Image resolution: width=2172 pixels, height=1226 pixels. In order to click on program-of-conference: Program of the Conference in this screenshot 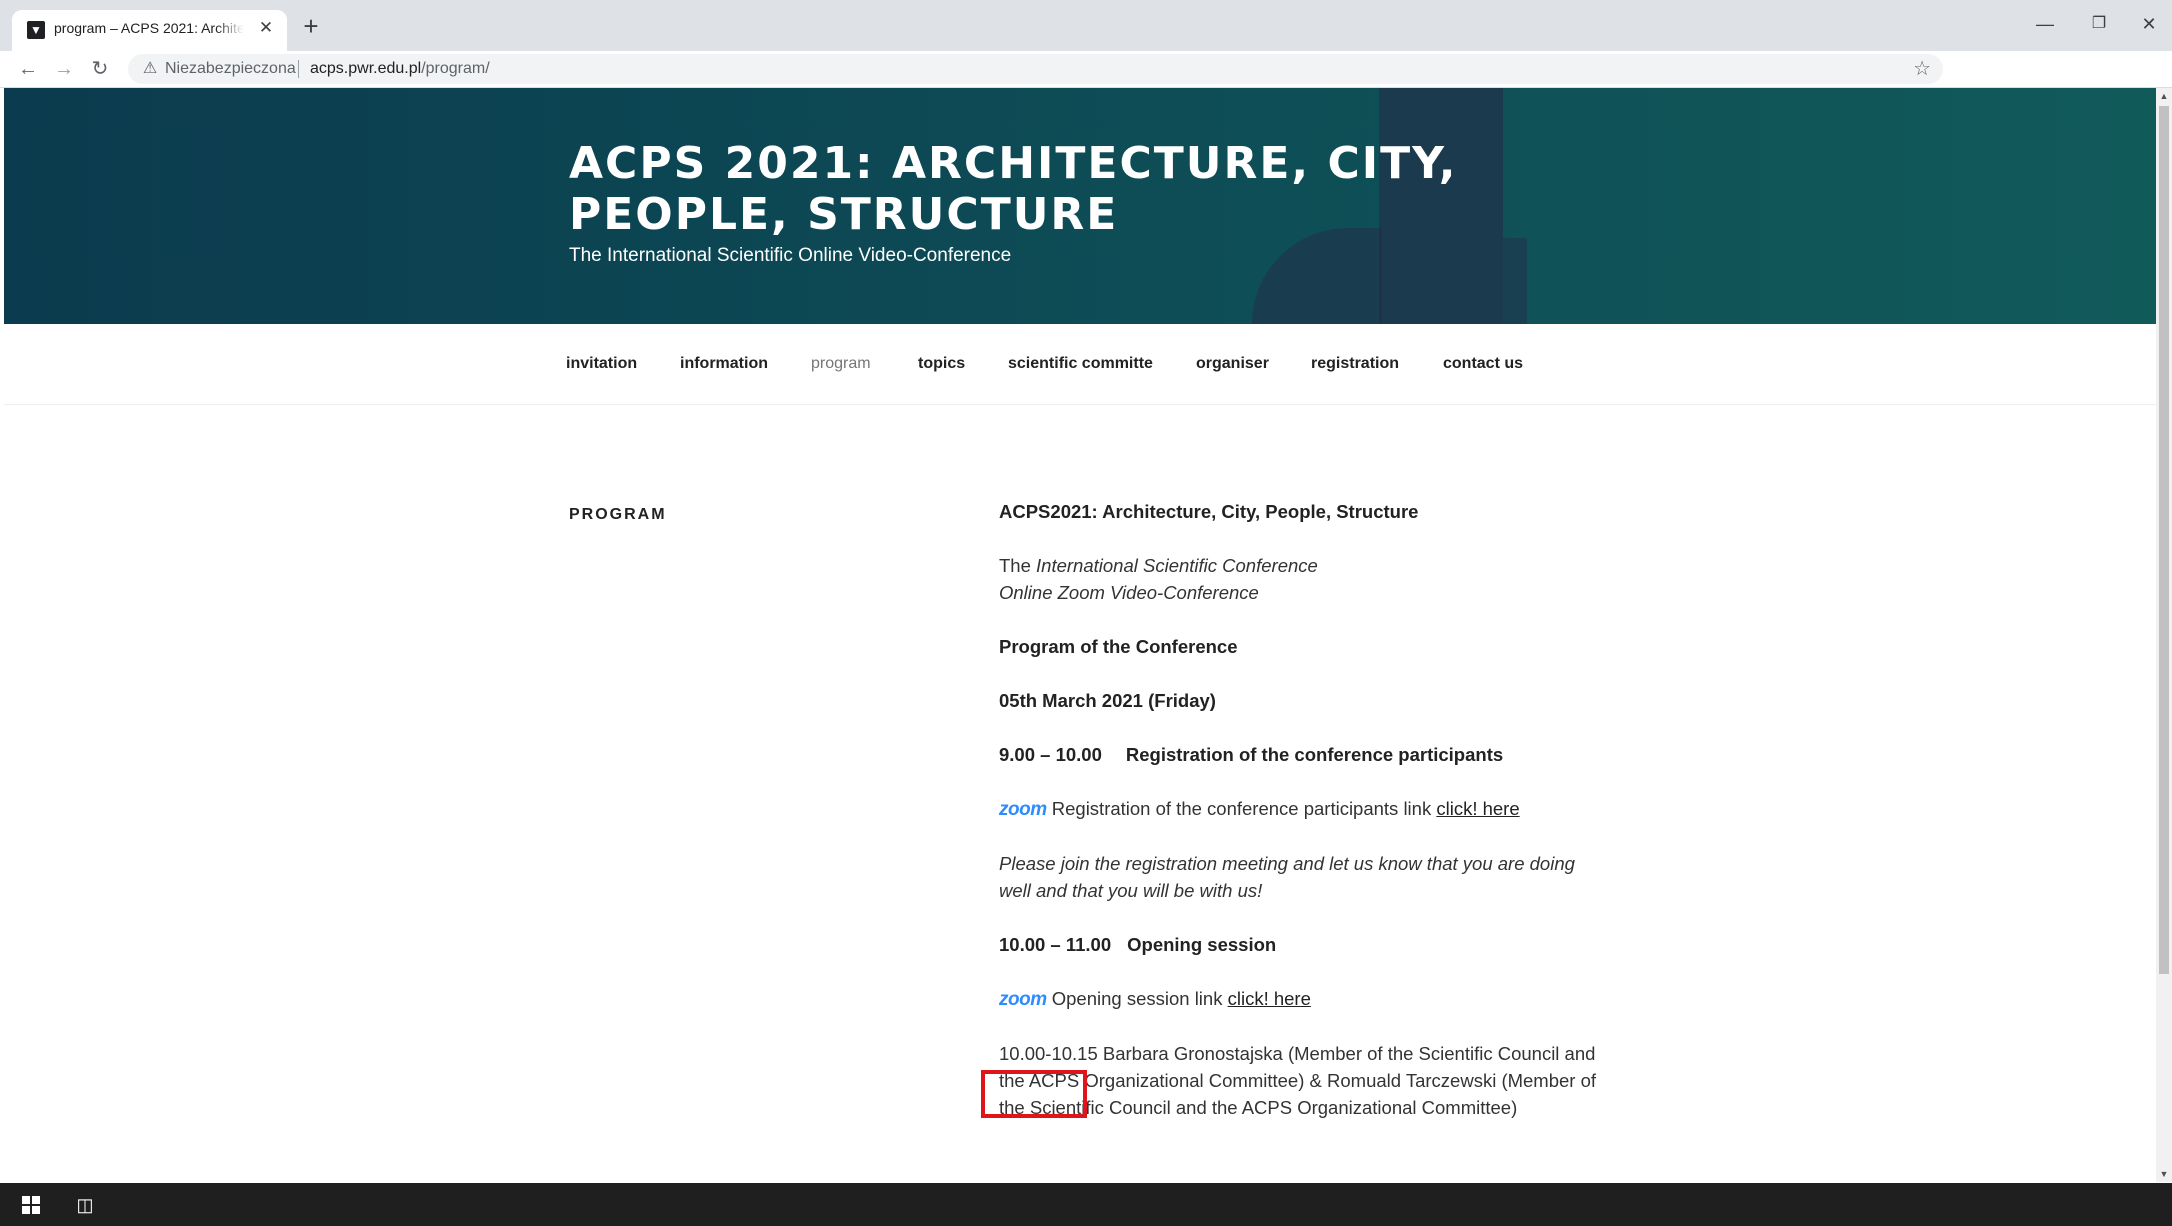, I will do `click(1118, 646)`.